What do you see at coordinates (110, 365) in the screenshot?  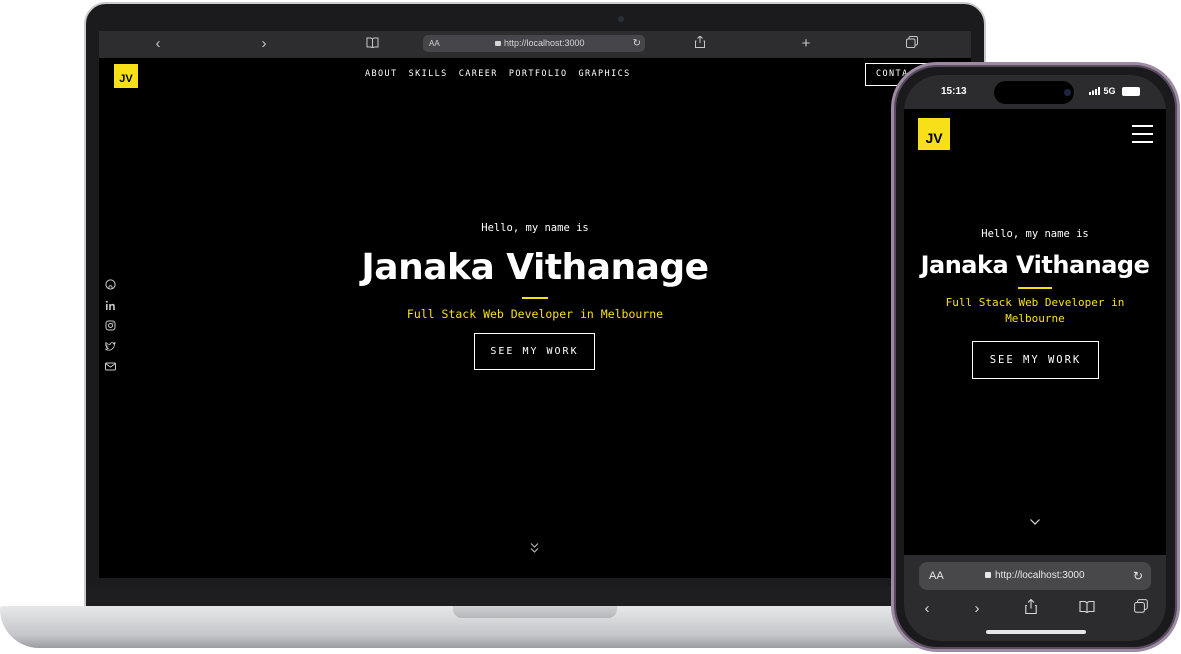 I see `mail-icon` at bounding box center [110, 365].